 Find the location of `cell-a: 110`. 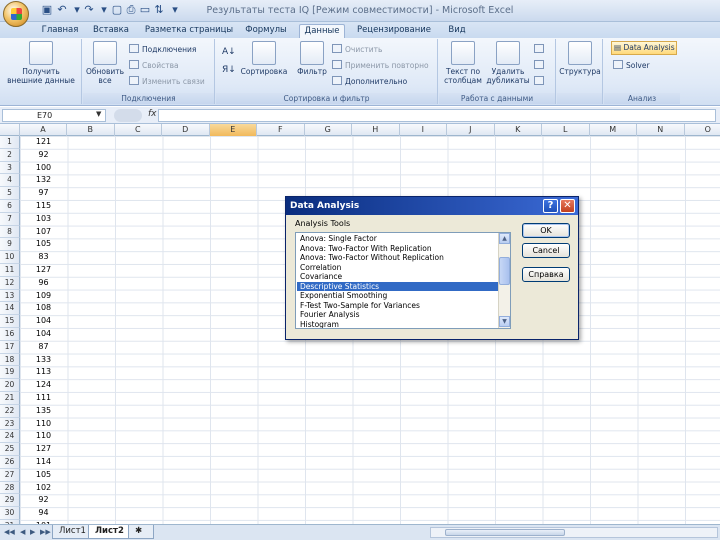

cell-a: 110 is located at coordinates (43, 424).